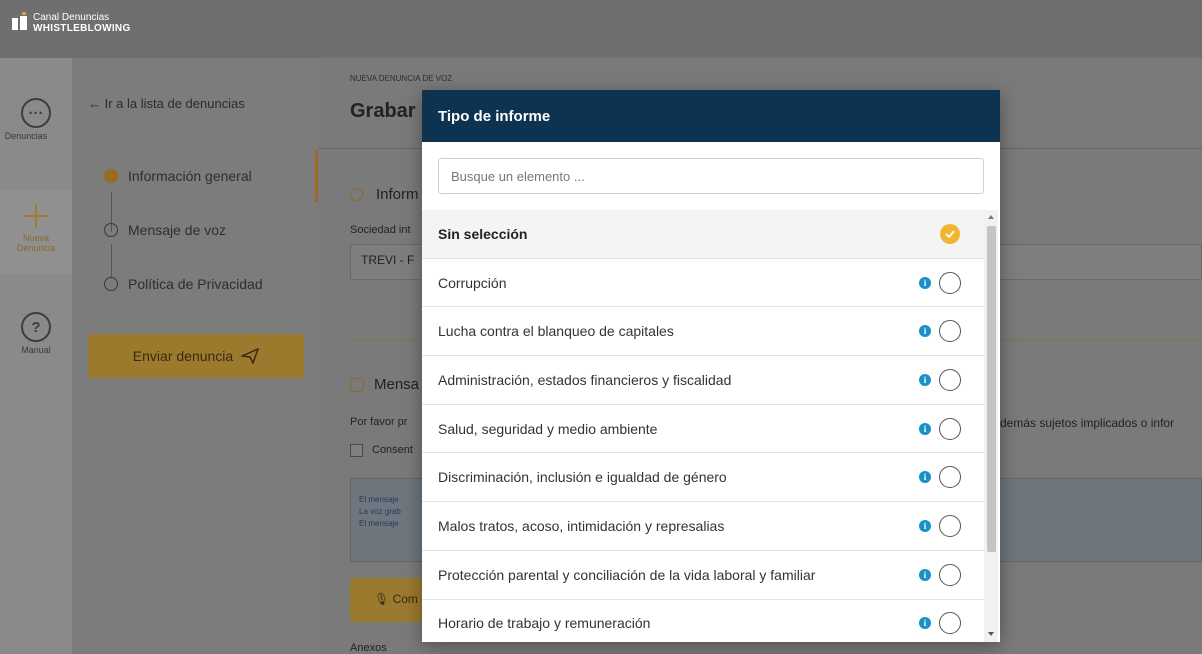 The height and width of the screenshot is (654, 1202). Describe the element at coordinates (382, 599) in the screenshot. I see `microphone-icon: 🎙` at that location.